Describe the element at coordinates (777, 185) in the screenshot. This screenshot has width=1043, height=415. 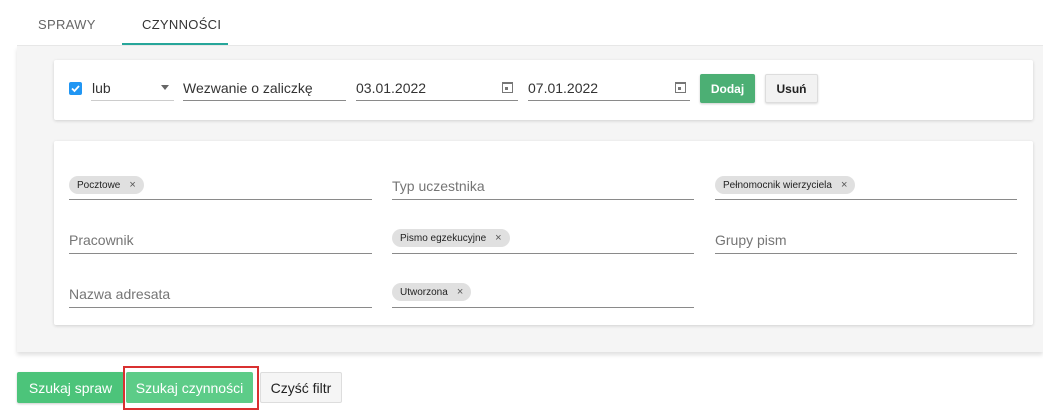
I see `chip-label: Pełnomocnik wierzyciela` at that location.